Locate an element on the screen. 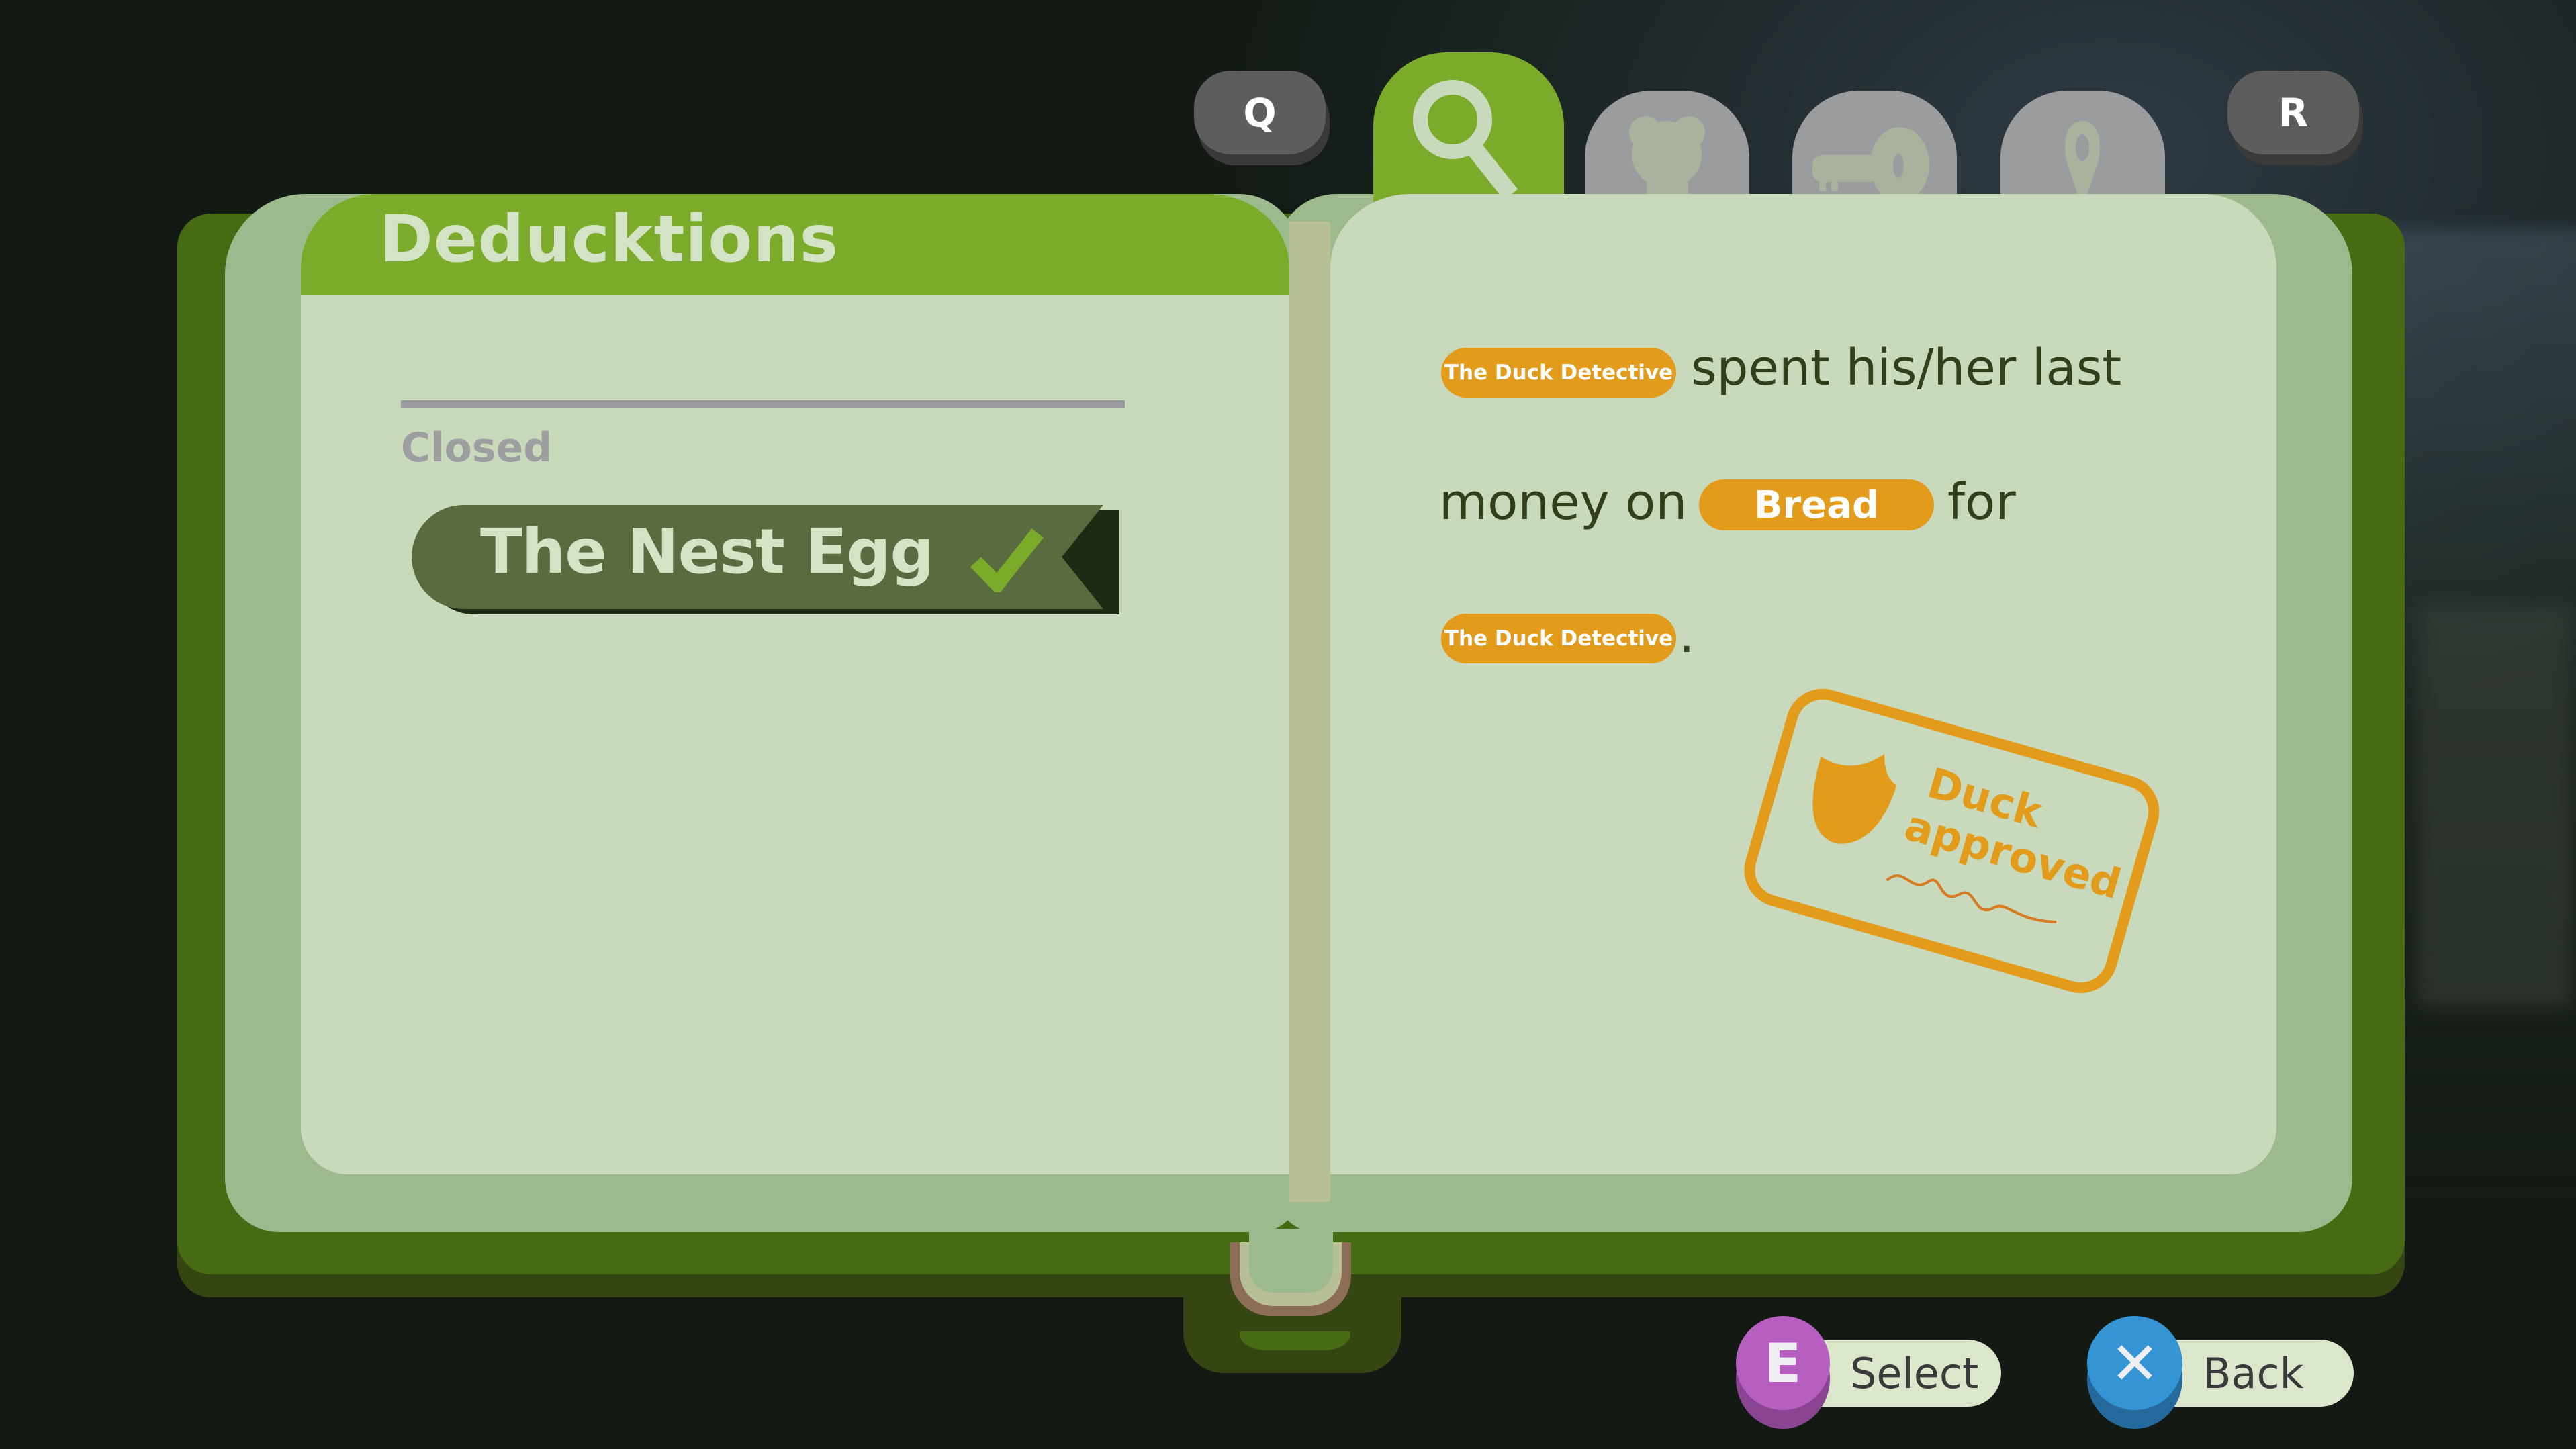 The width and height of the screenshot is (2576, 1449). key-icon is located at coordinates (1870, 165).